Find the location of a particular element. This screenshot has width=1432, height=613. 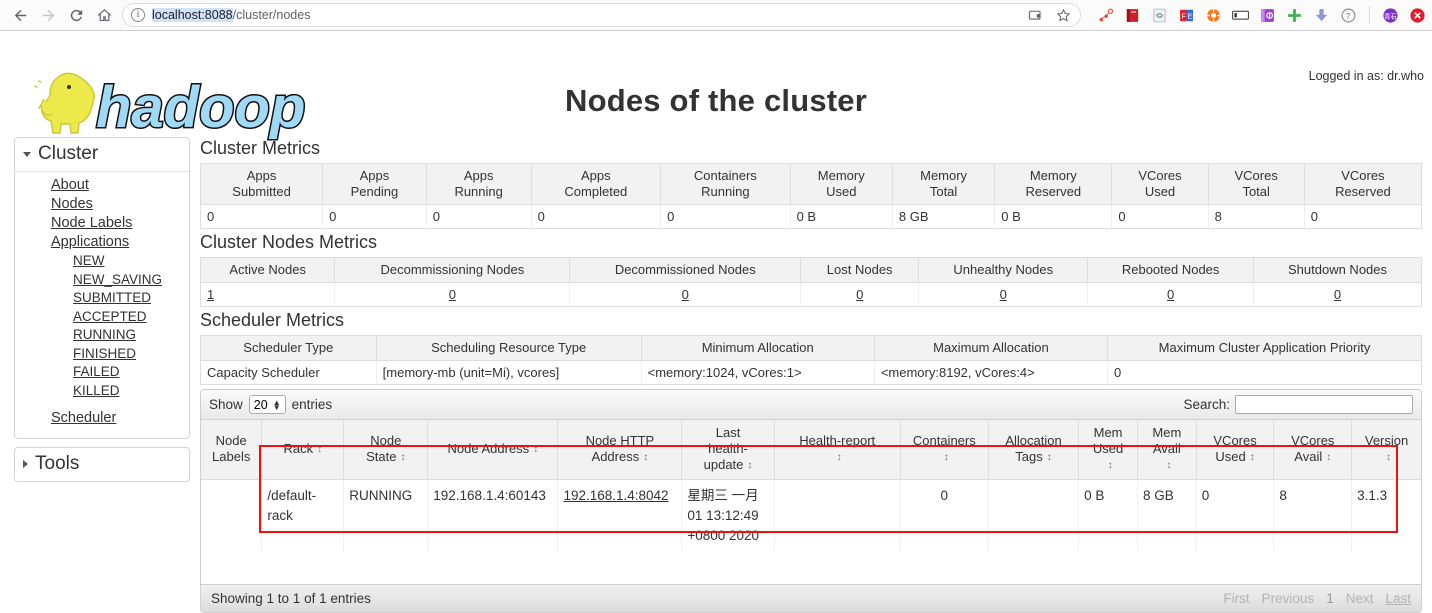

lost-nodes-link: 0 is located at coordinates (859, 294).